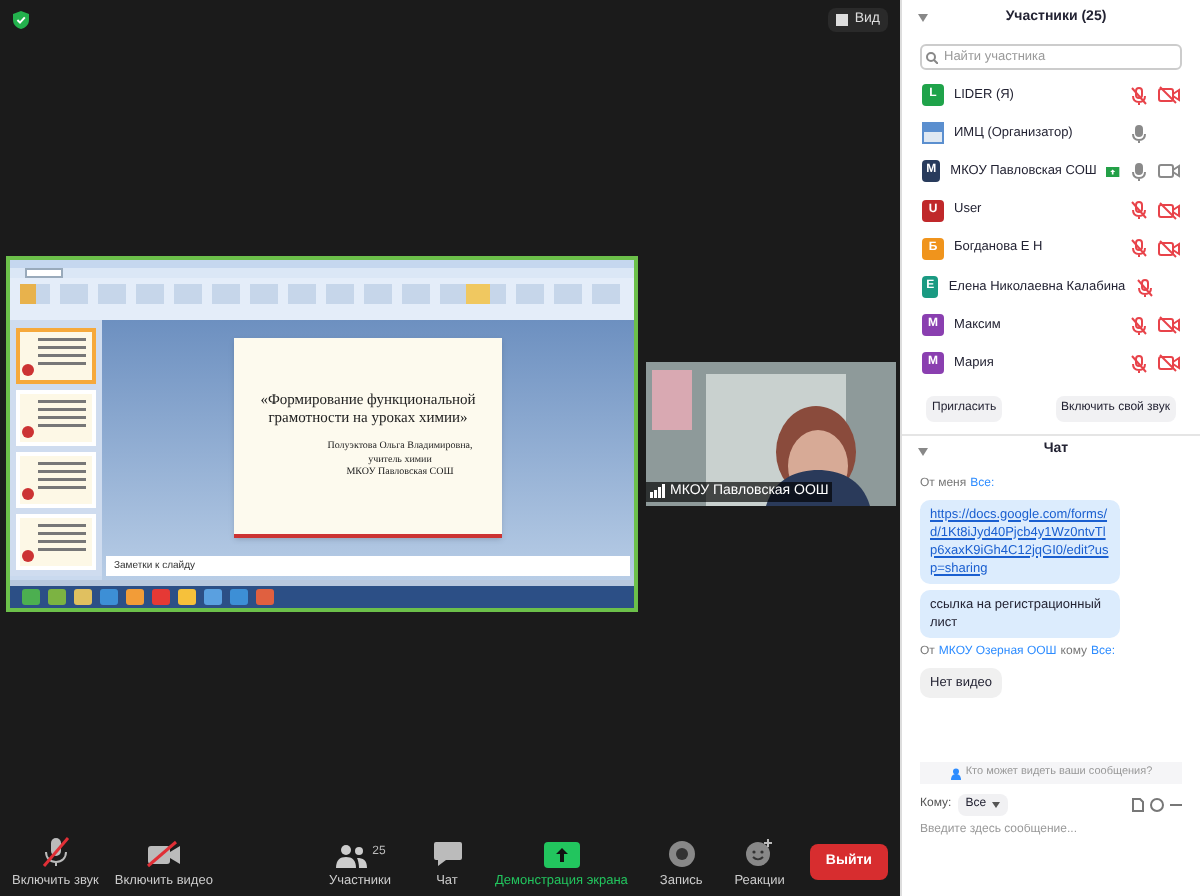 The width and height of the screenshot is (1200, 896). Describe the element at coordinates (658, 491) in the screenshot. I see `signal-bars-icon` at that location.